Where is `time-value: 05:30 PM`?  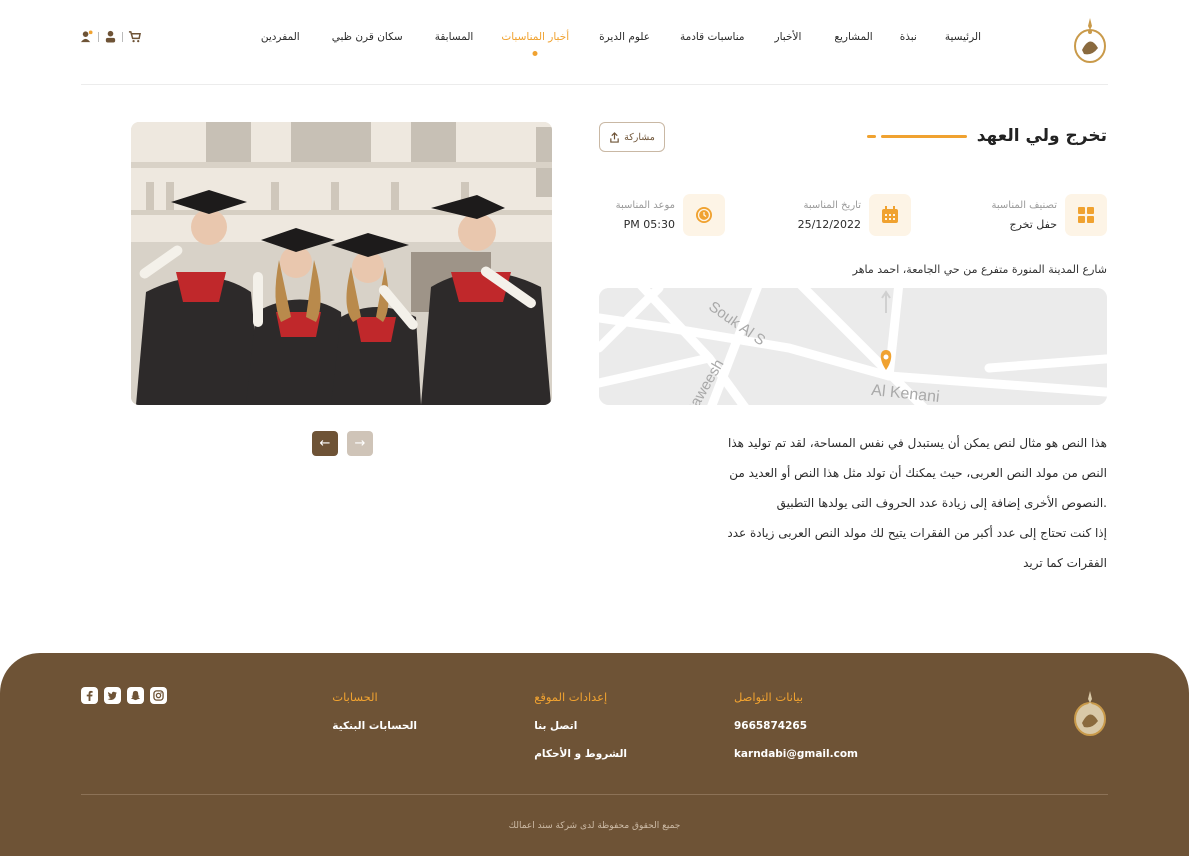
time-value: 05:30 PM is located at coordinates (649, 224).